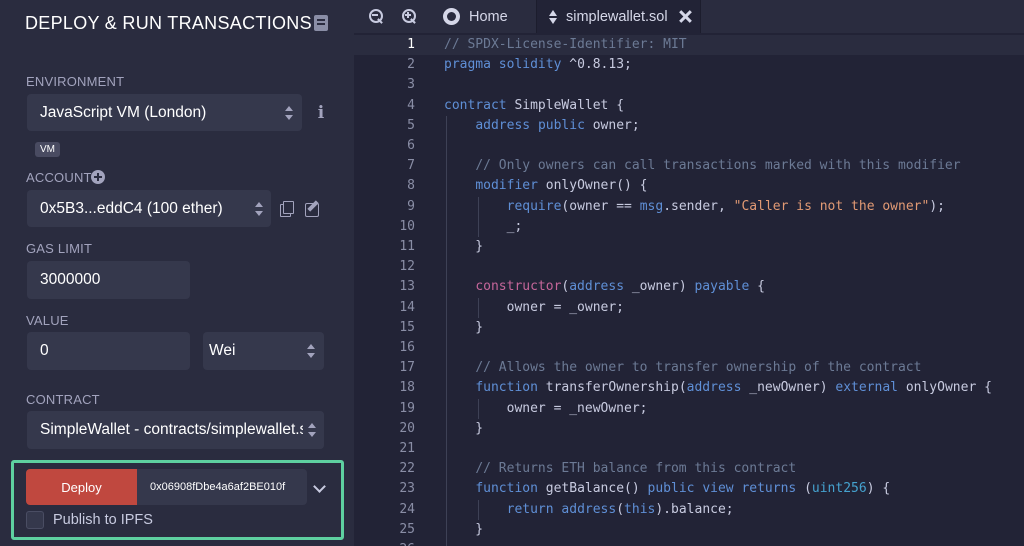 The width and height of the screenshot is (1024, 546). Describe the element at coordinates (44, 350) in the screenshot. I see `value-amount: 0` at that location.